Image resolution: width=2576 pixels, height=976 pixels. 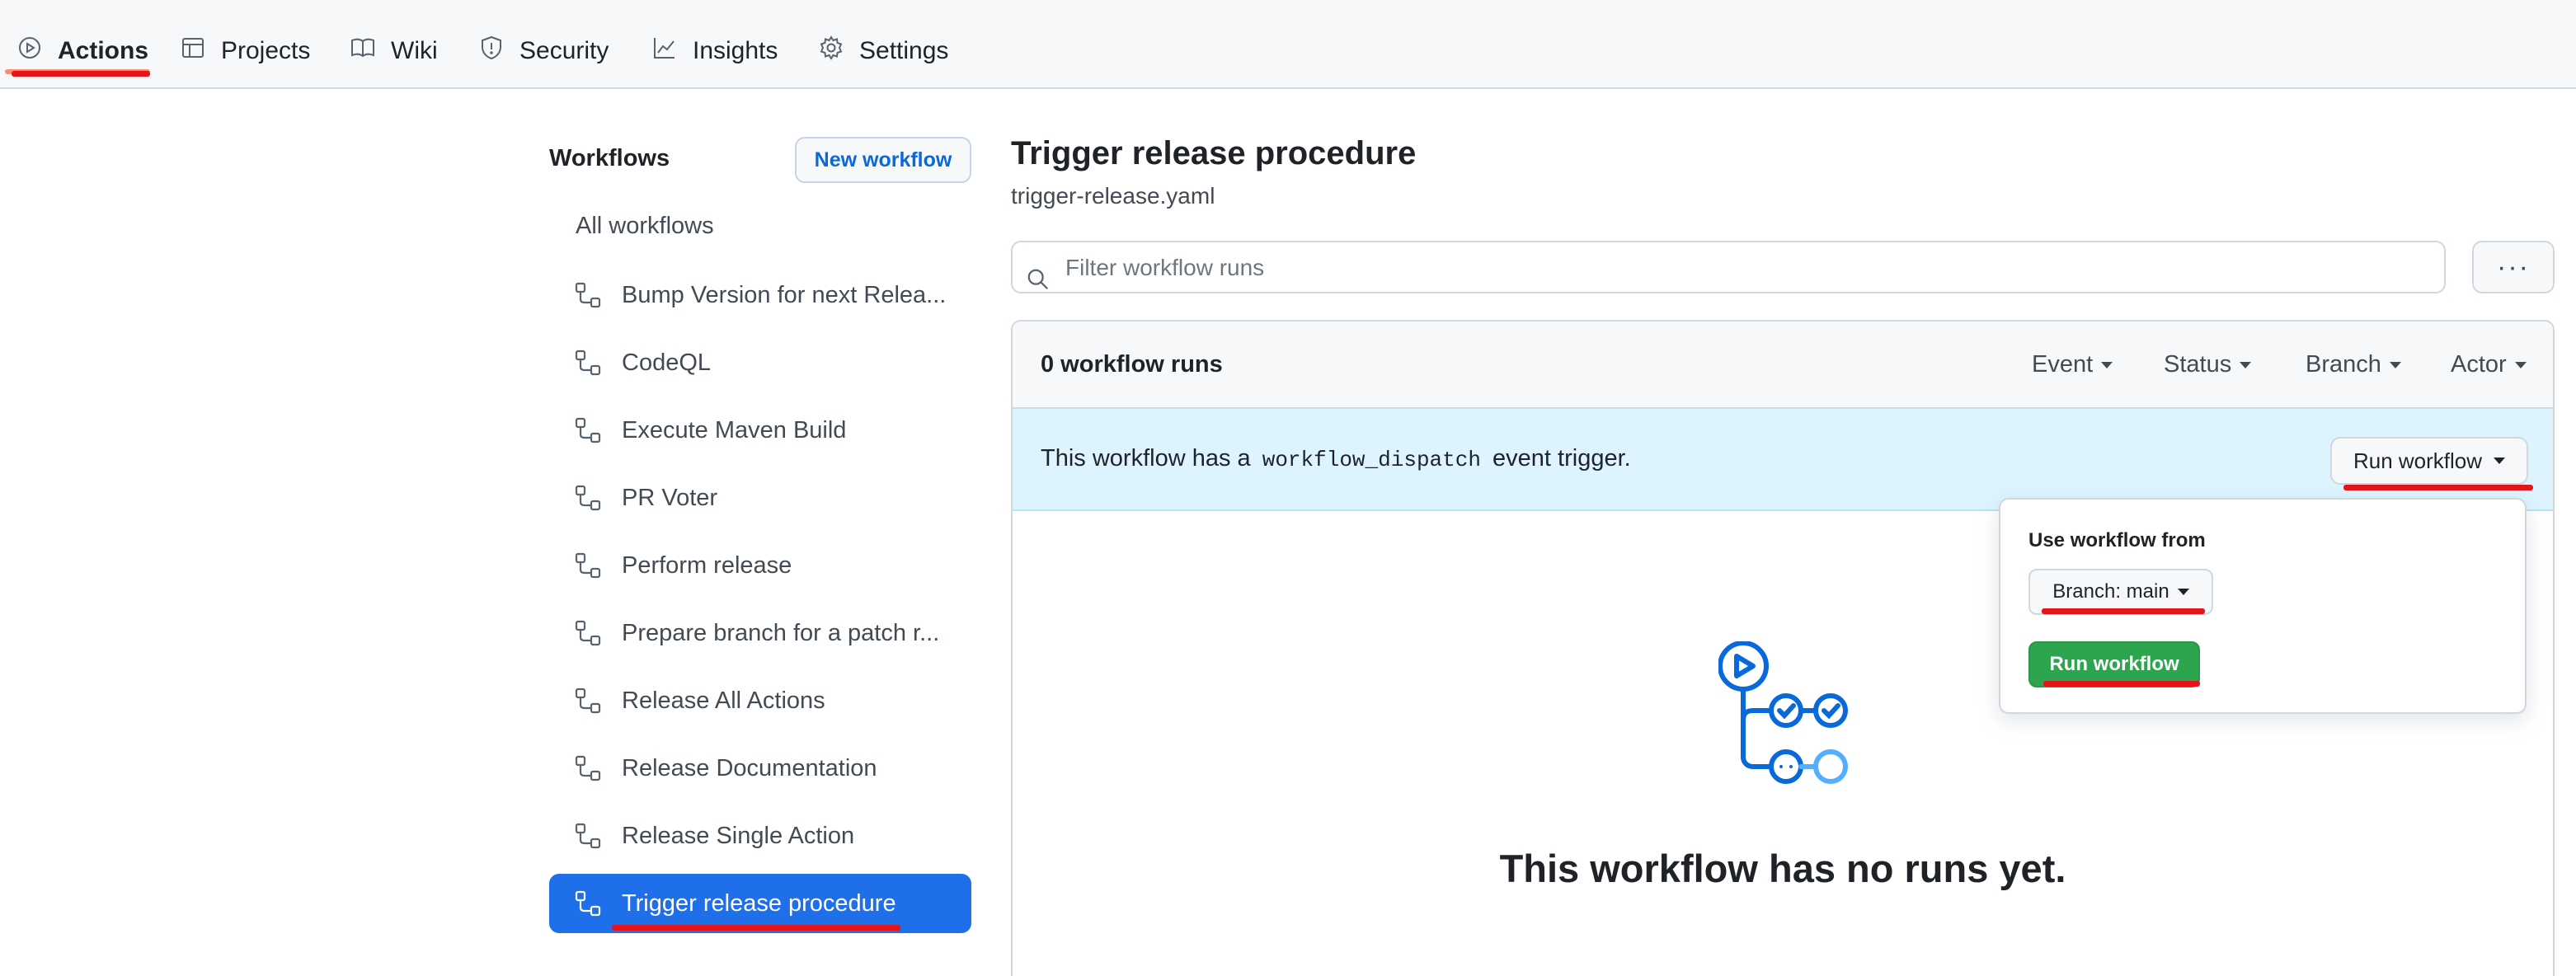 I want to click on actor-filter-dropdown: Actor, so click(x=2489, y=365).